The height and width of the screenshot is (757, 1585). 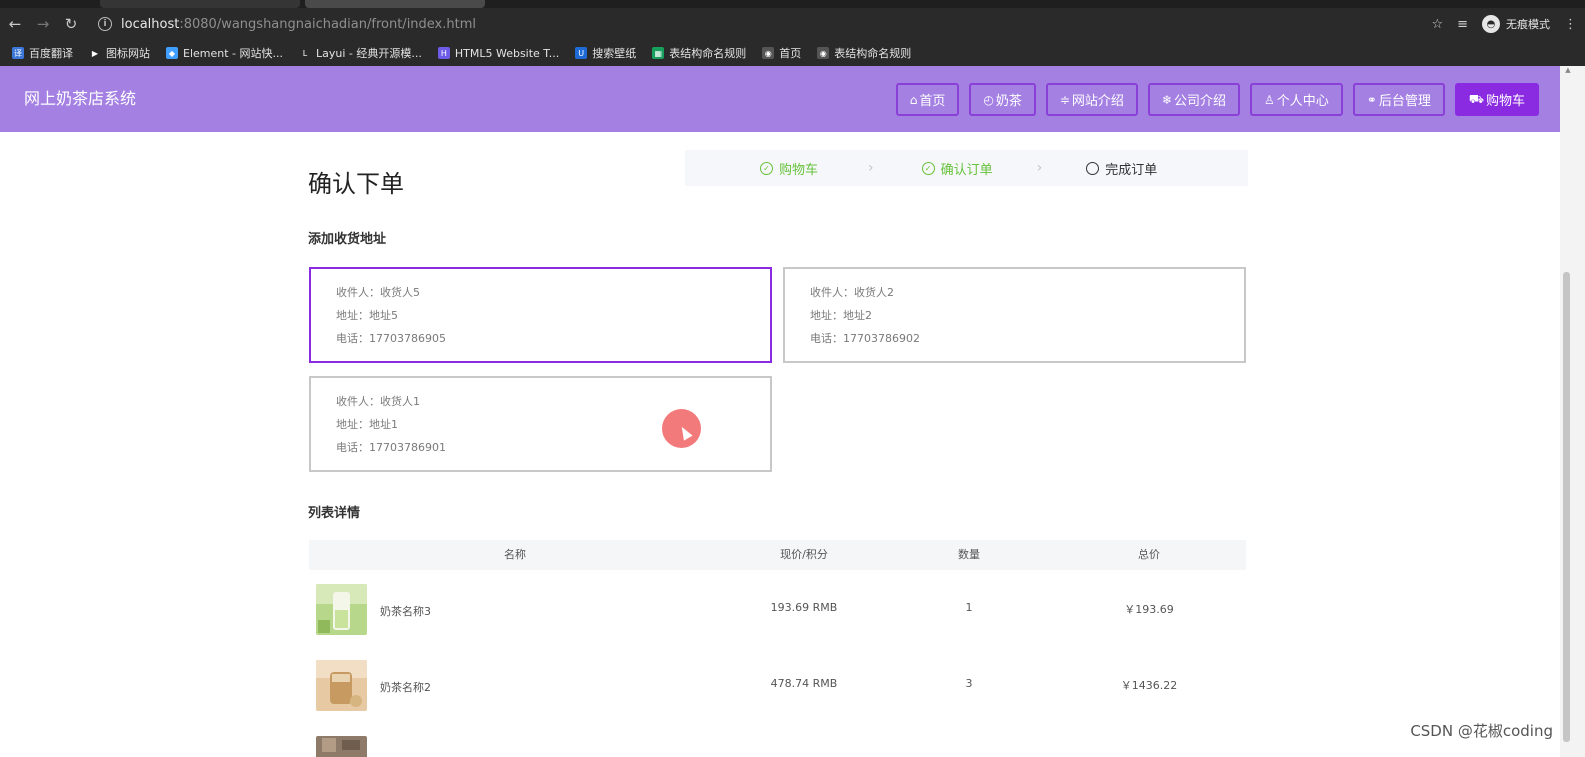 I want to click on url-host: localhost, so click(x=150, y=24).